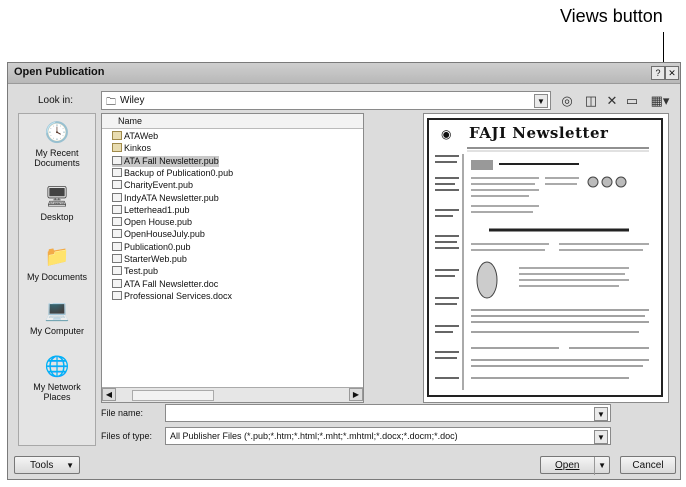 The height and width of the screenshot is (487, 686). I want to click on dialog-title: Open Publication, so click(59, 72).